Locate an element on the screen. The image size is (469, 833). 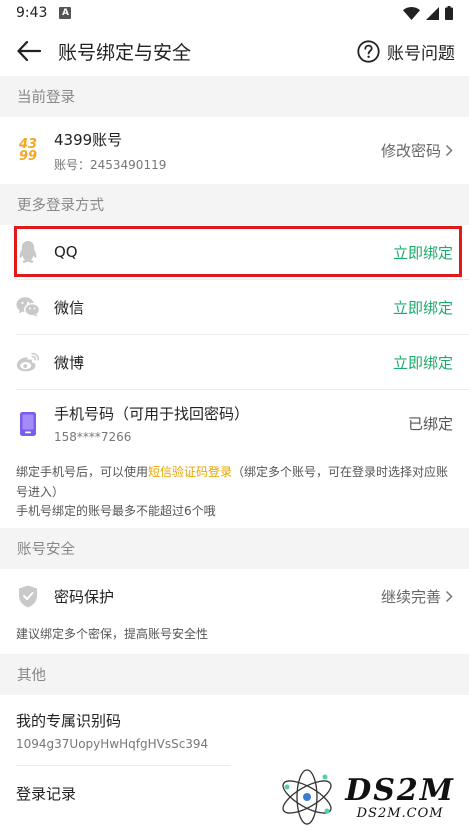
page-title: 账号绑定与安全 is located at coordinates (125, 52).